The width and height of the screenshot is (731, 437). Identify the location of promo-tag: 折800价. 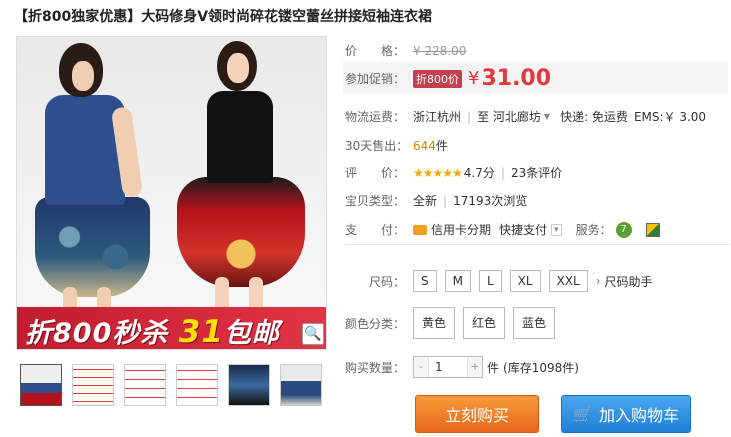
(437, 78).